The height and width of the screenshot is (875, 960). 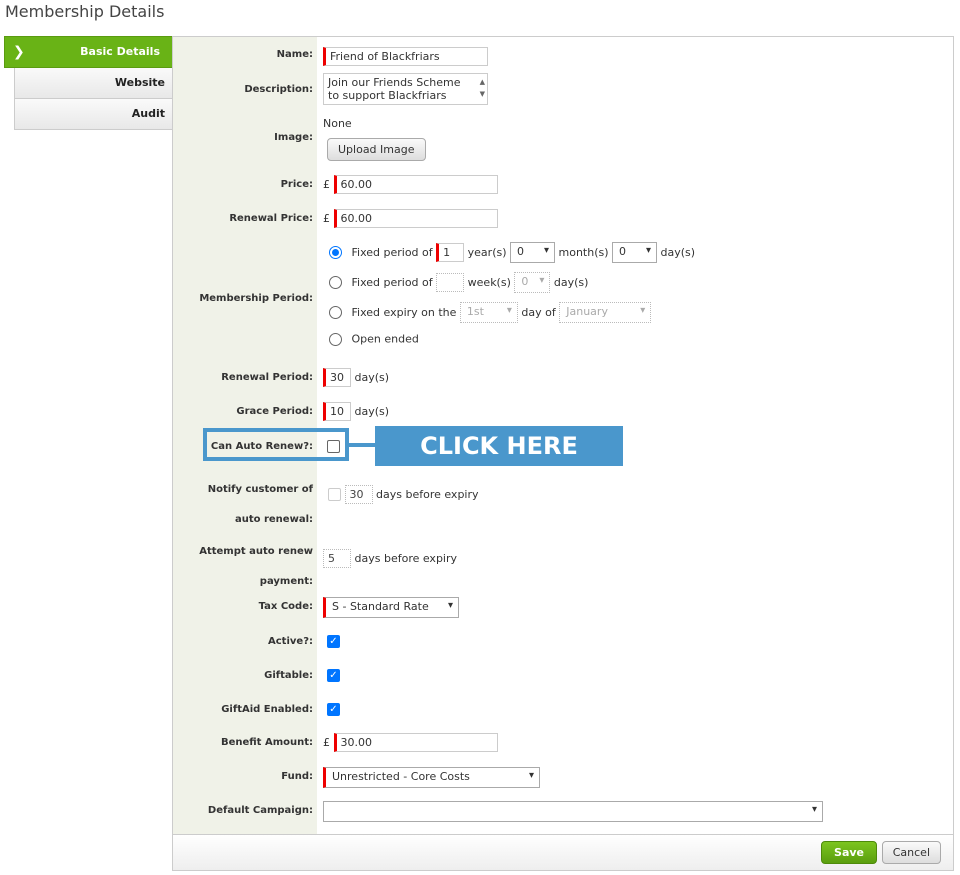 I want to click on notify-checkbox, so click(x=334, y=494).